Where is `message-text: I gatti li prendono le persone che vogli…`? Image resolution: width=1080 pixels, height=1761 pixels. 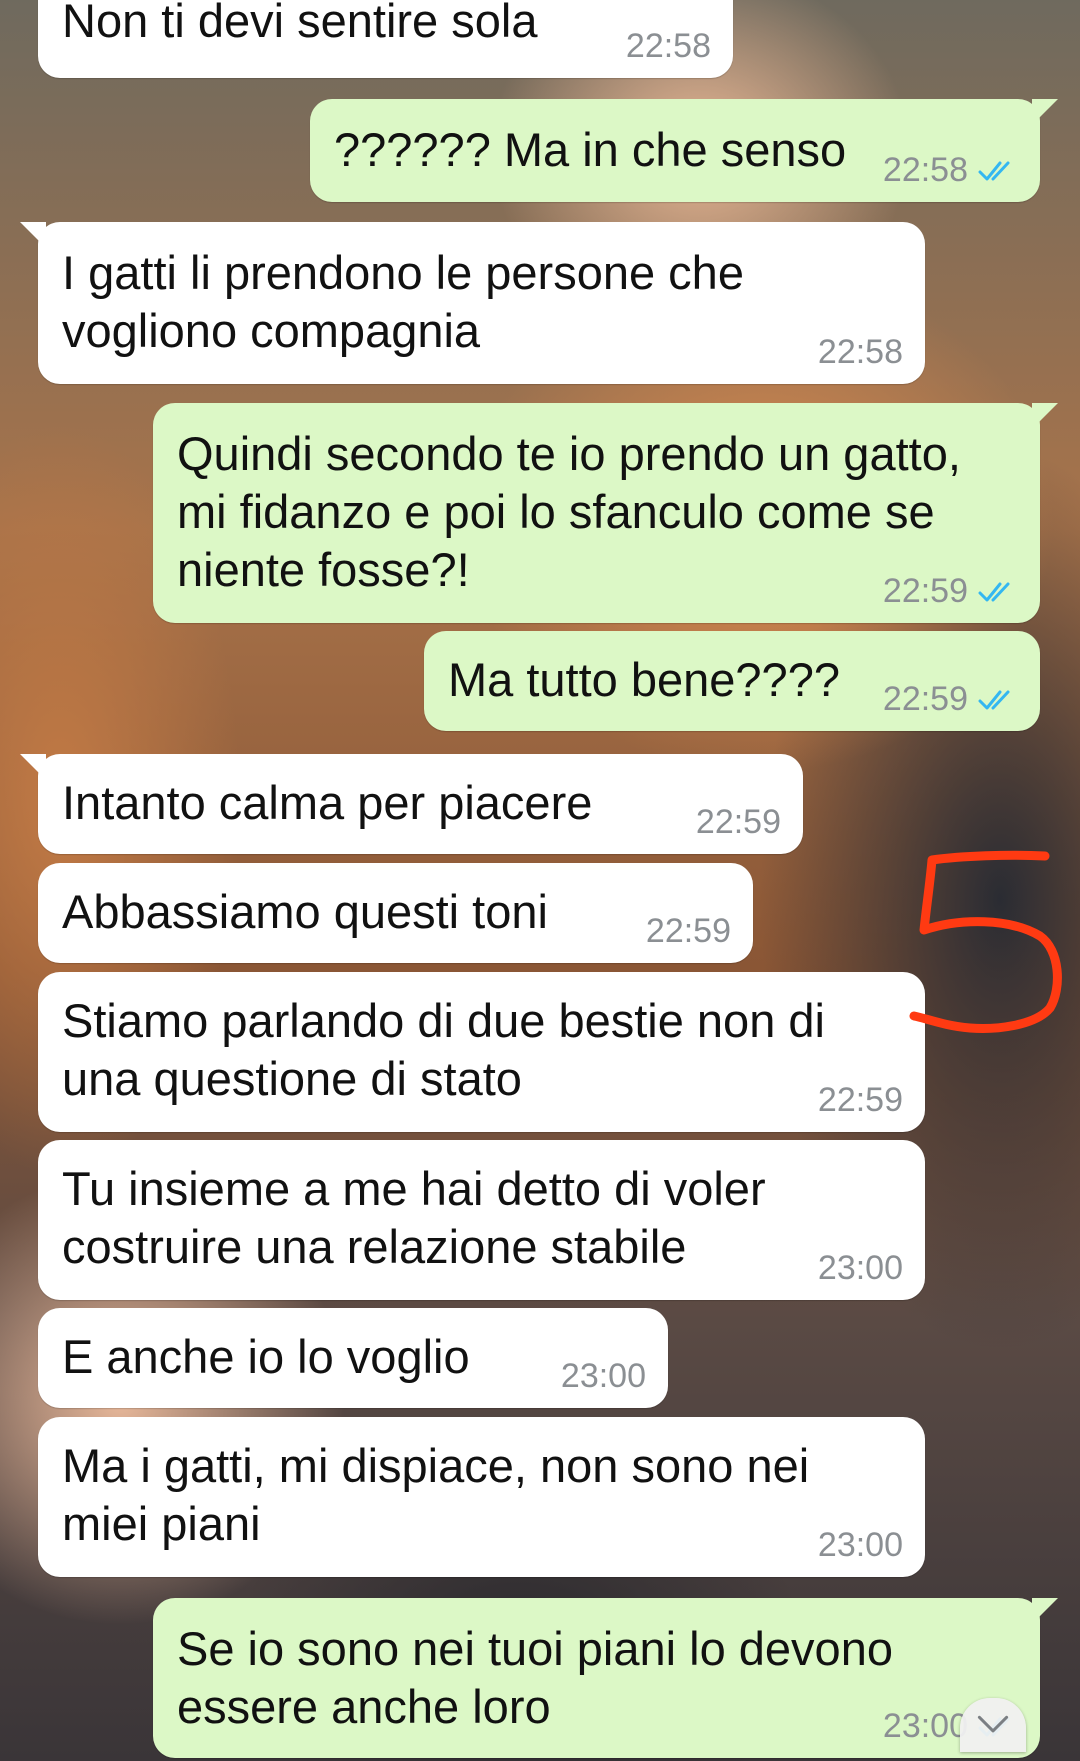
message-text: I gatti li prendono le persone che vogli… is located at coordinates (403, 301).